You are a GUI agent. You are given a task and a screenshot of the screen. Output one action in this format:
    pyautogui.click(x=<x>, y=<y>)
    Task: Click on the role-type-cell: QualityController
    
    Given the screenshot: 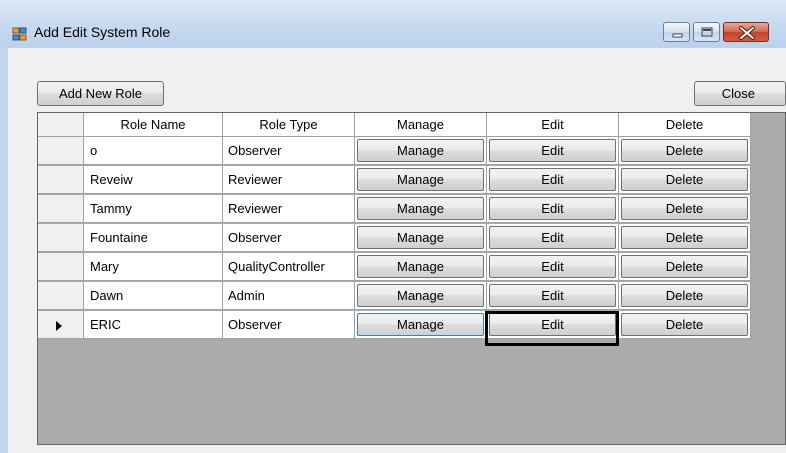 What is the action you would take?
    pyautogui.click(x=289, y=267)
    